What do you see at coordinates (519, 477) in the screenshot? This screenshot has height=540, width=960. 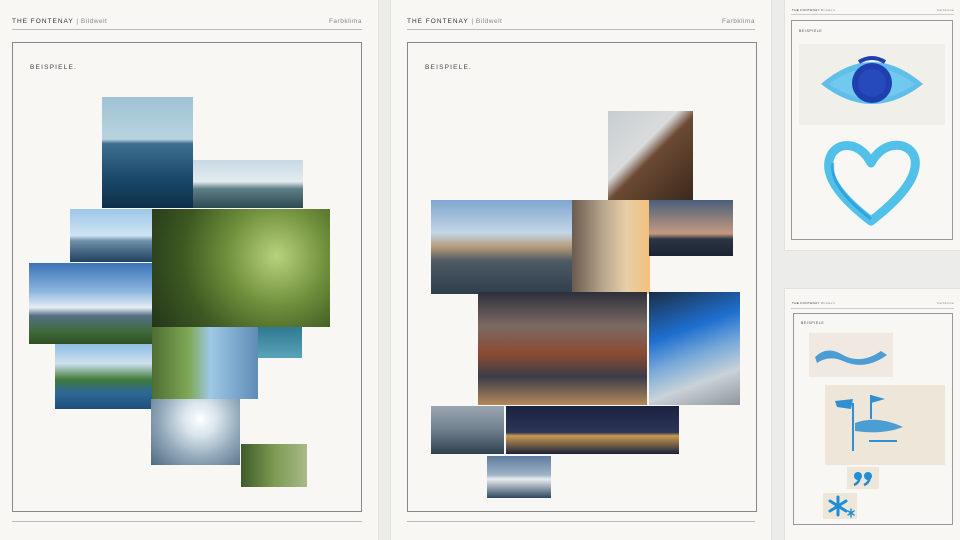 I see `photo-cruise-ship` at bounding box center [519, 477].